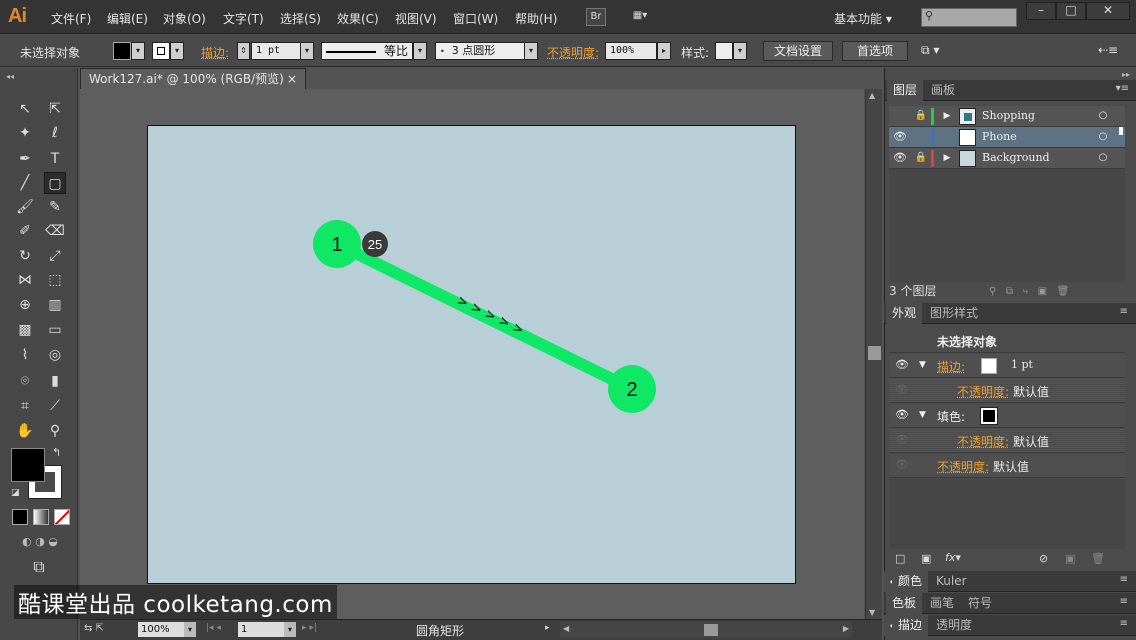 Image resolution: width=1136 pixels, height=640 pixels. I want to click on dock-collapse-icon: ▸▸, so click(1126, 74).